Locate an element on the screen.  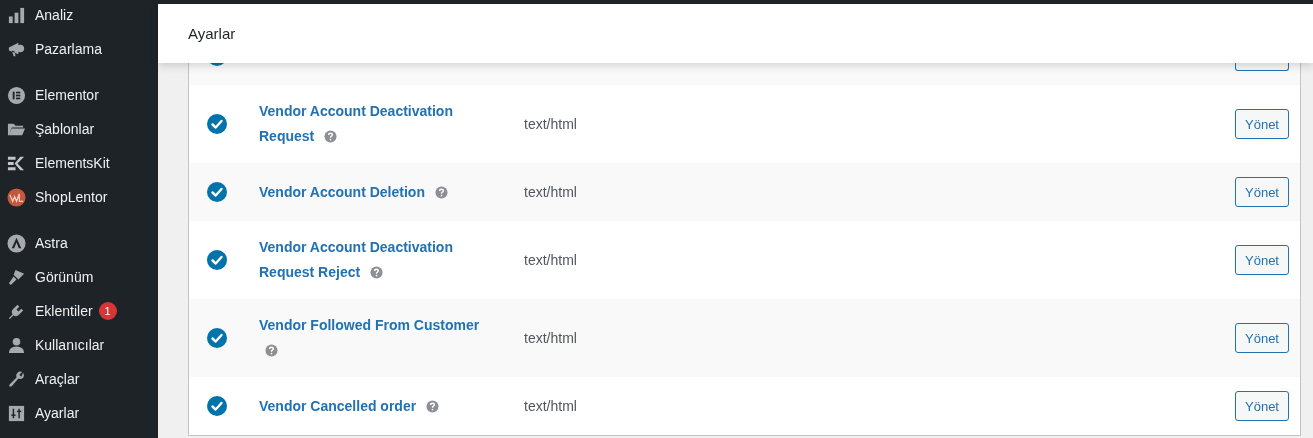
email-name-link: Vendor Account Deactivation Request is located at coordinates (371, 124).